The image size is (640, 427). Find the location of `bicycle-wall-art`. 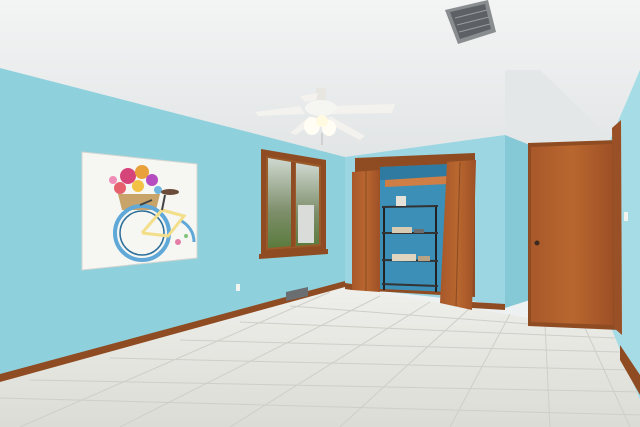

bicycle-wall-art is located at coordinates (139, 211).